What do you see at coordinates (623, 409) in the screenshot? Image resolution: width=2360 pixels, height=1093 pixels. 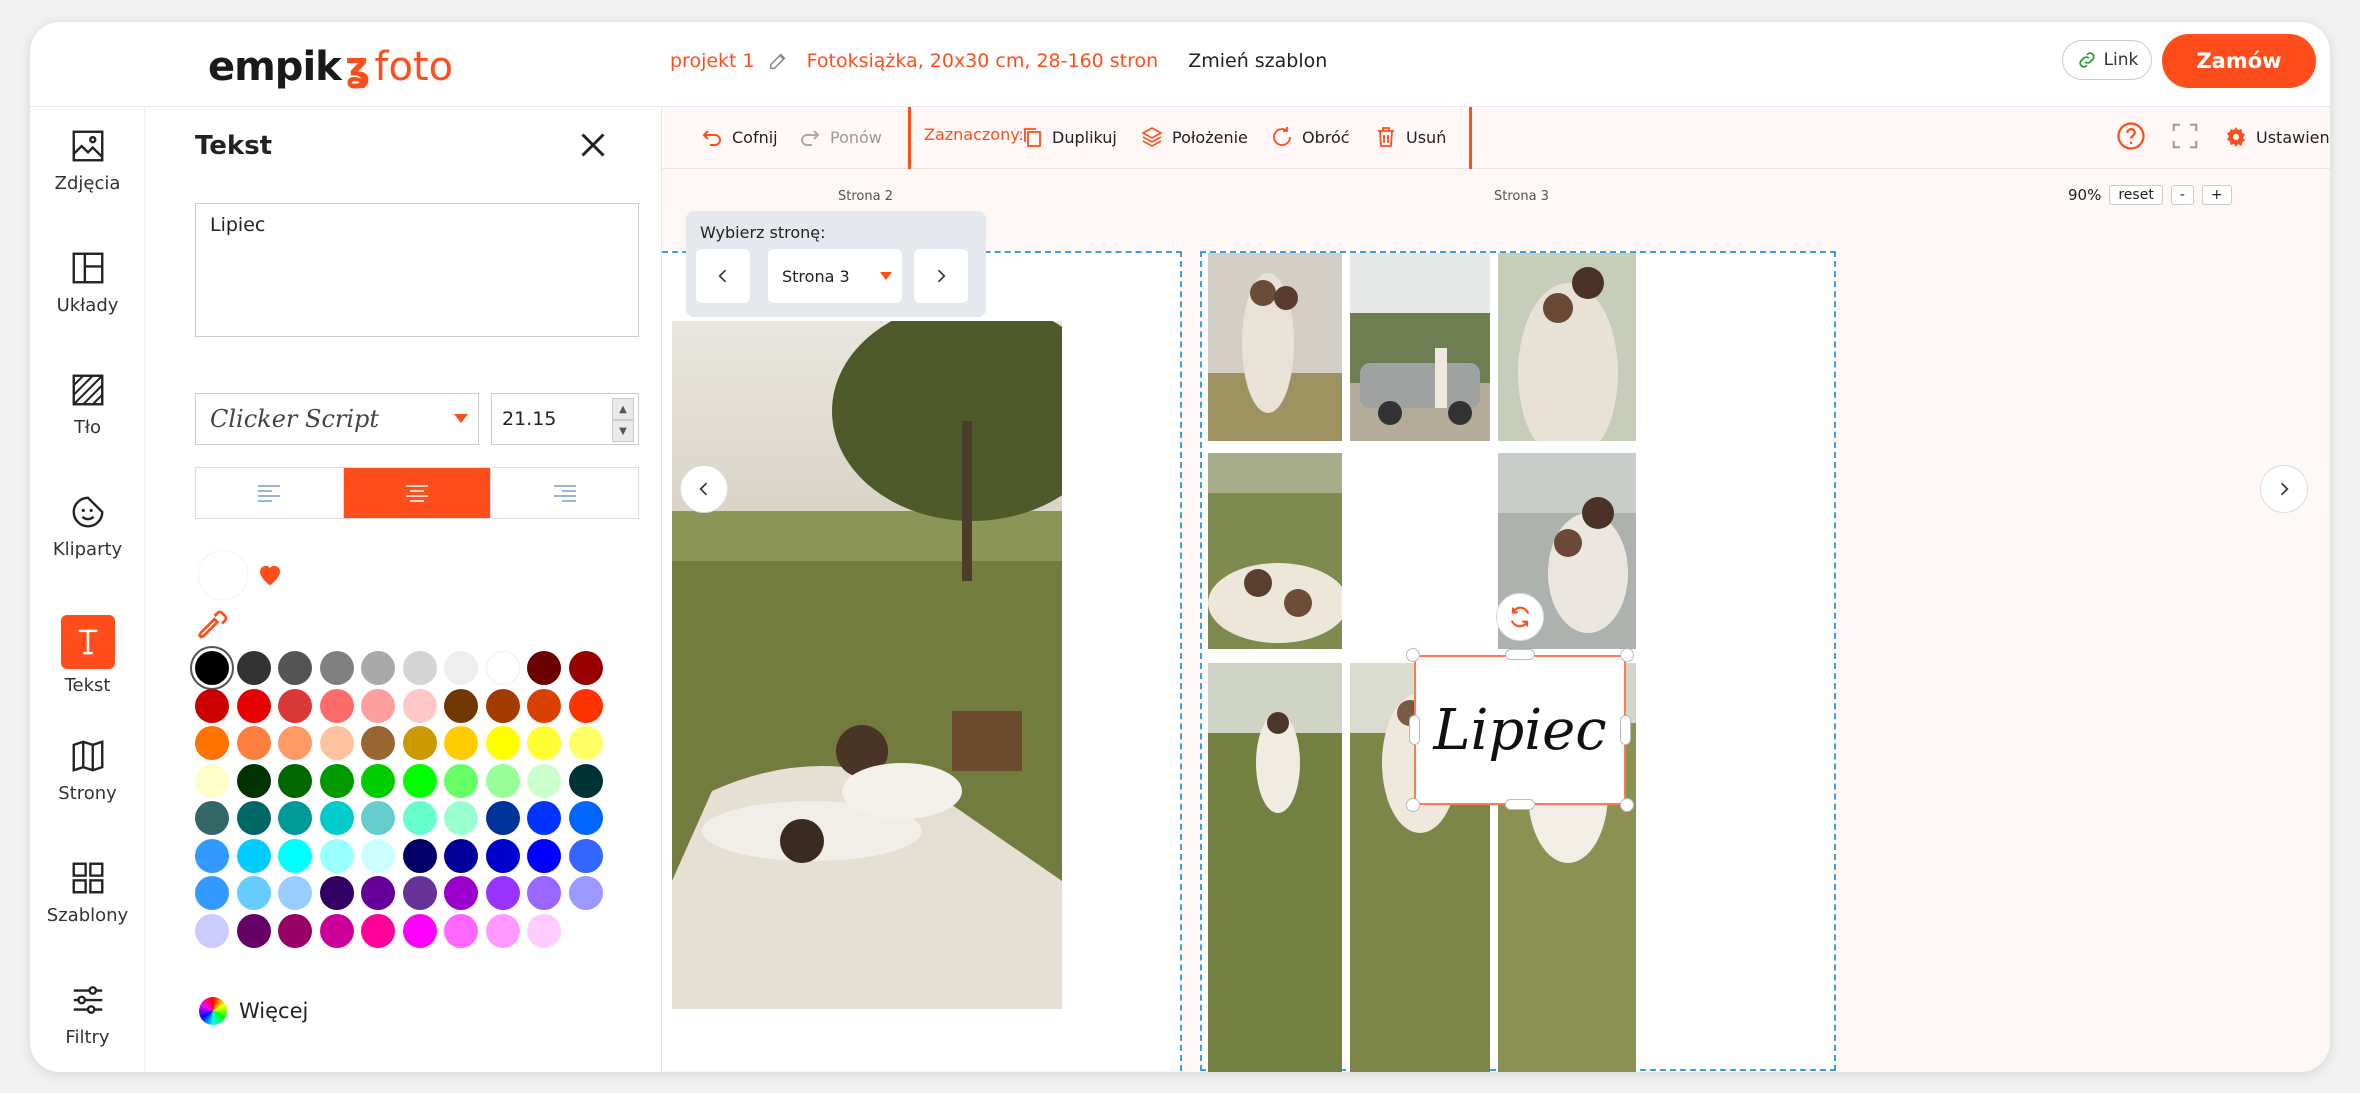 I see `size-up-icon: ▲` at bounding box center [623, 409].